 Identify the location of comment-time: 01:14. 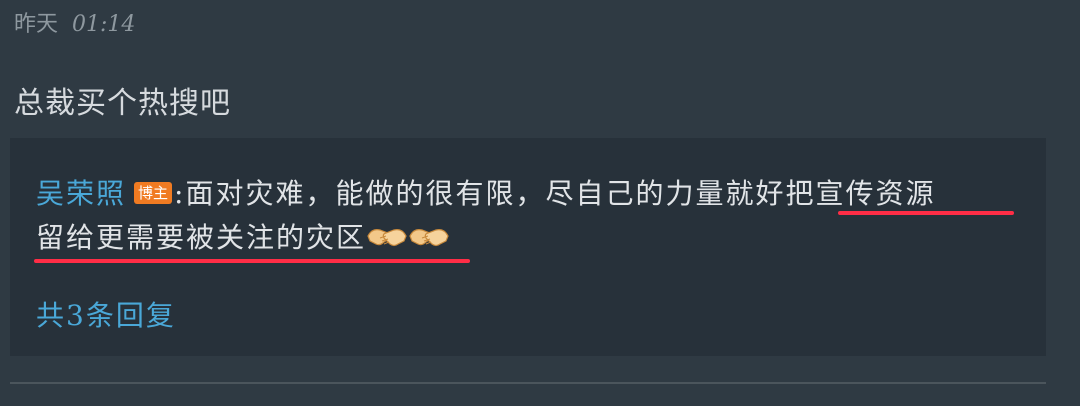
(104, 24).